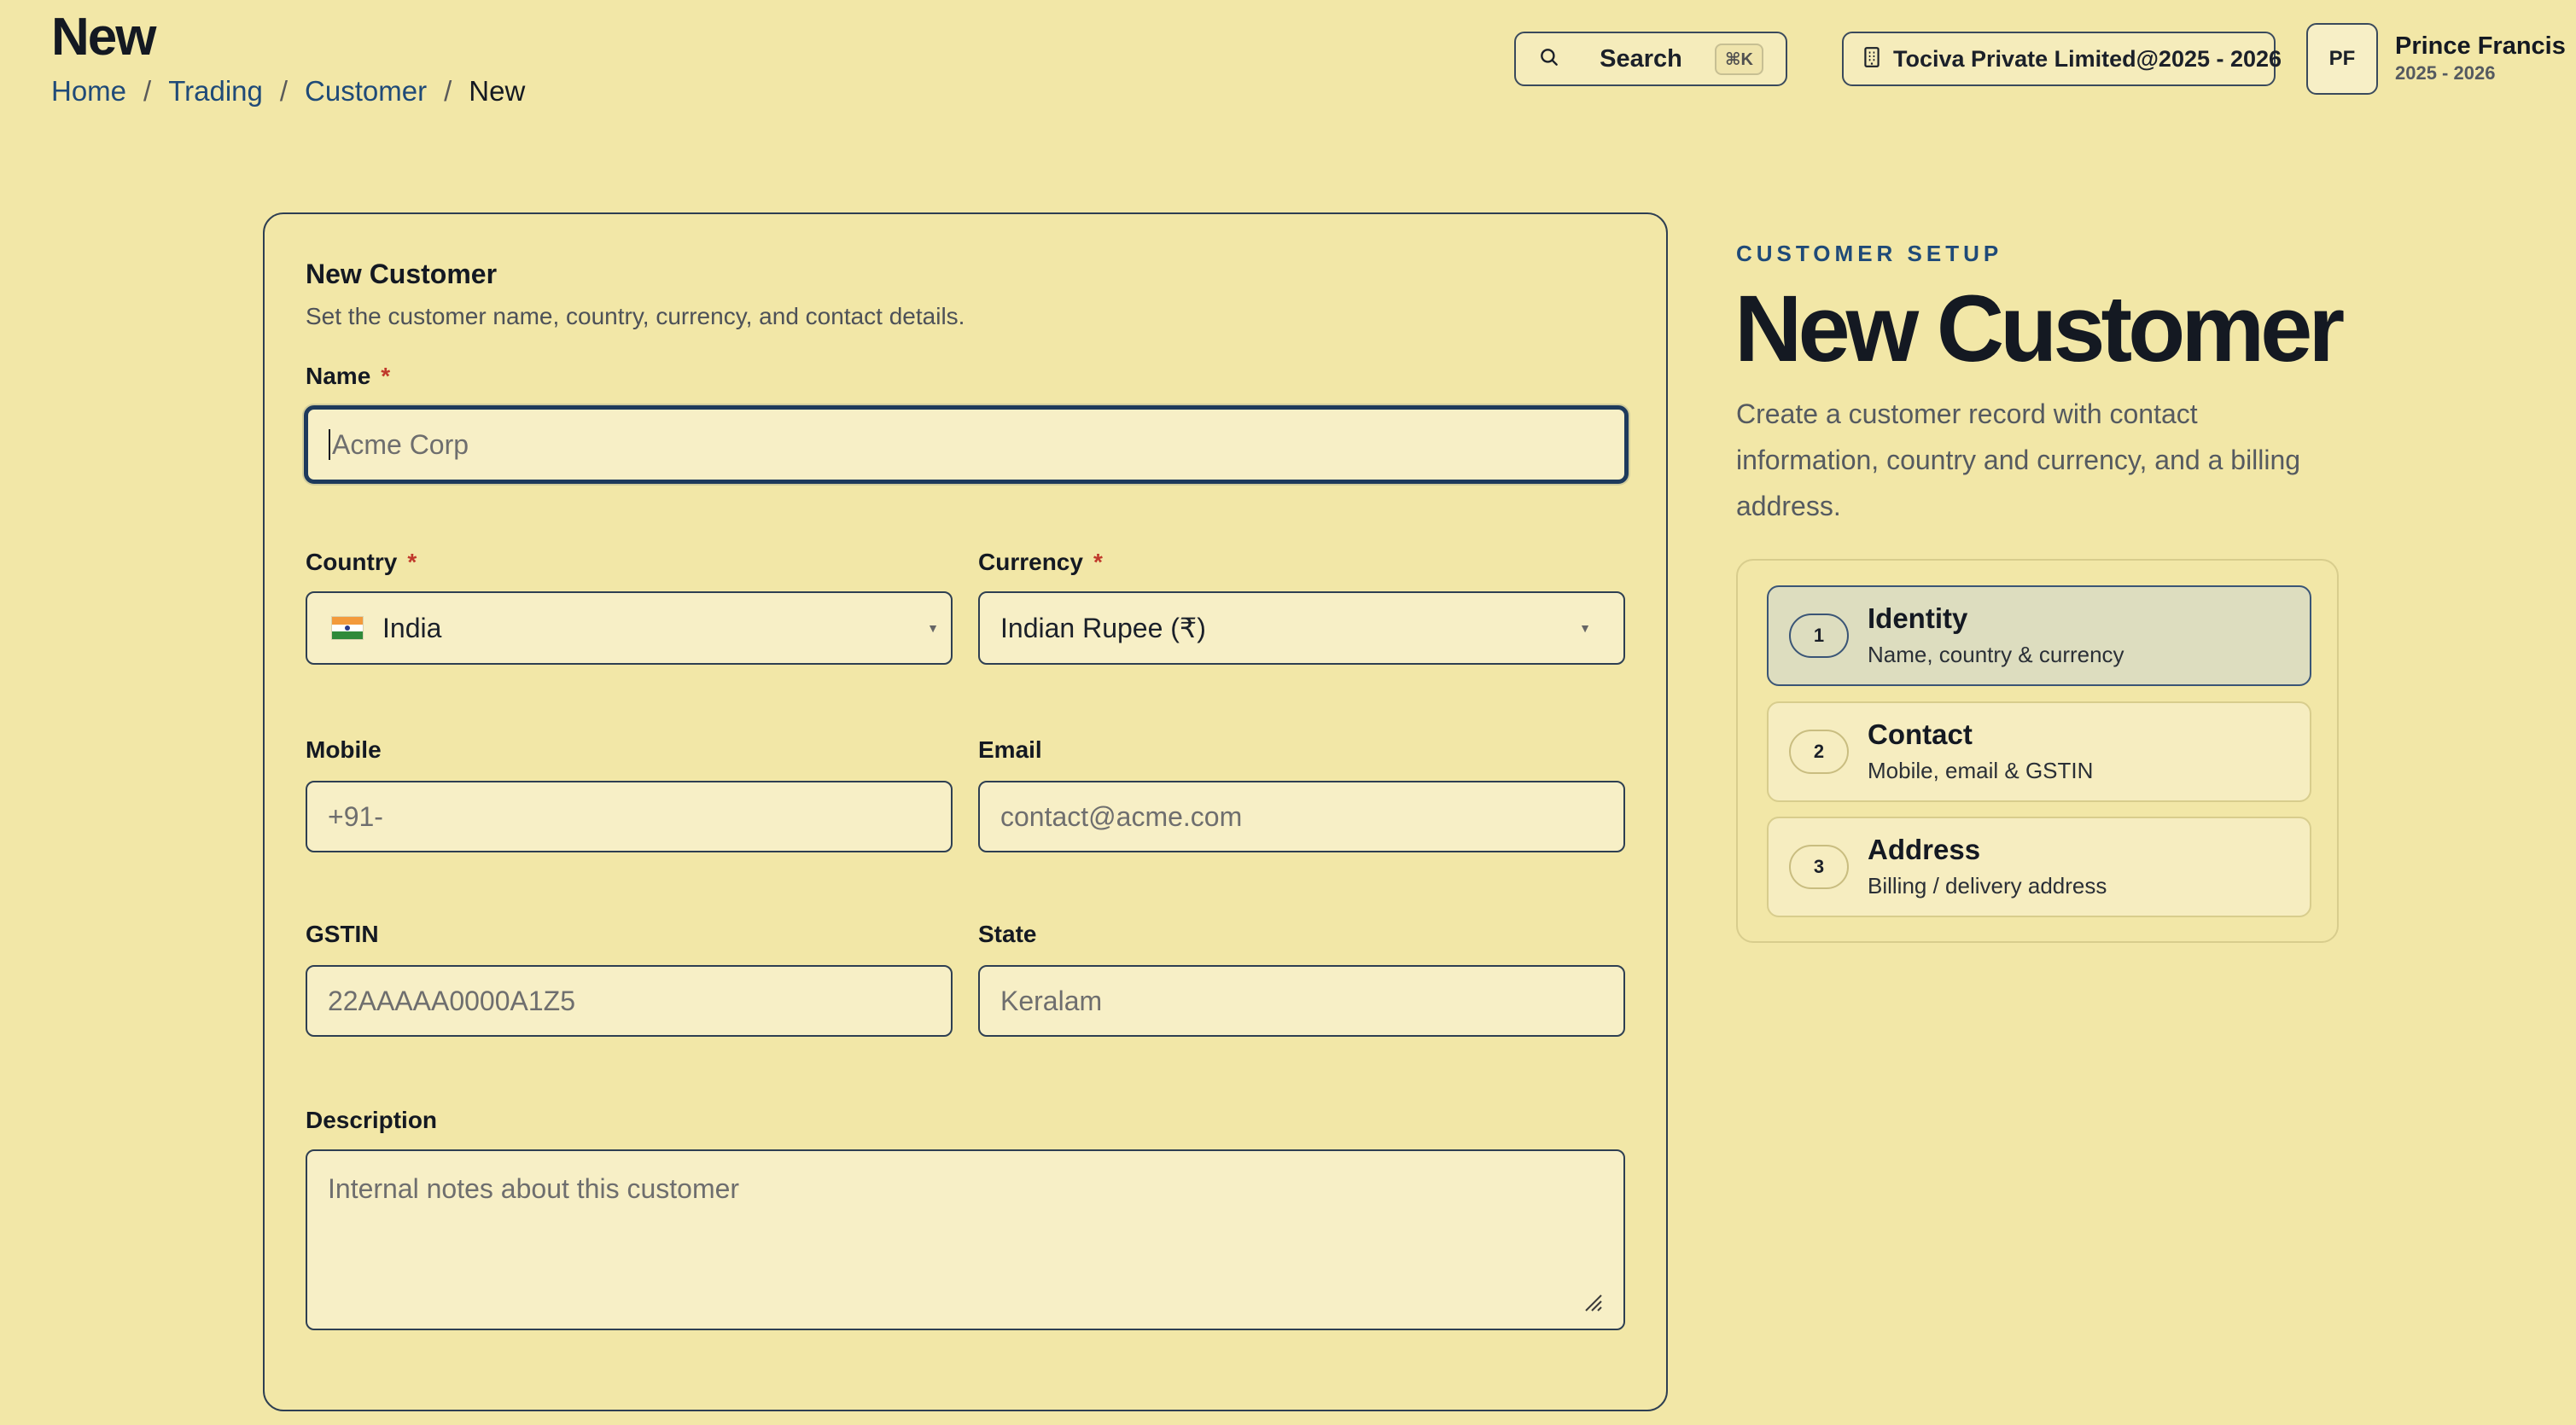  Describe the element at coordinates (412, 628) in the screenshot. I see `country-value: India` at that location.